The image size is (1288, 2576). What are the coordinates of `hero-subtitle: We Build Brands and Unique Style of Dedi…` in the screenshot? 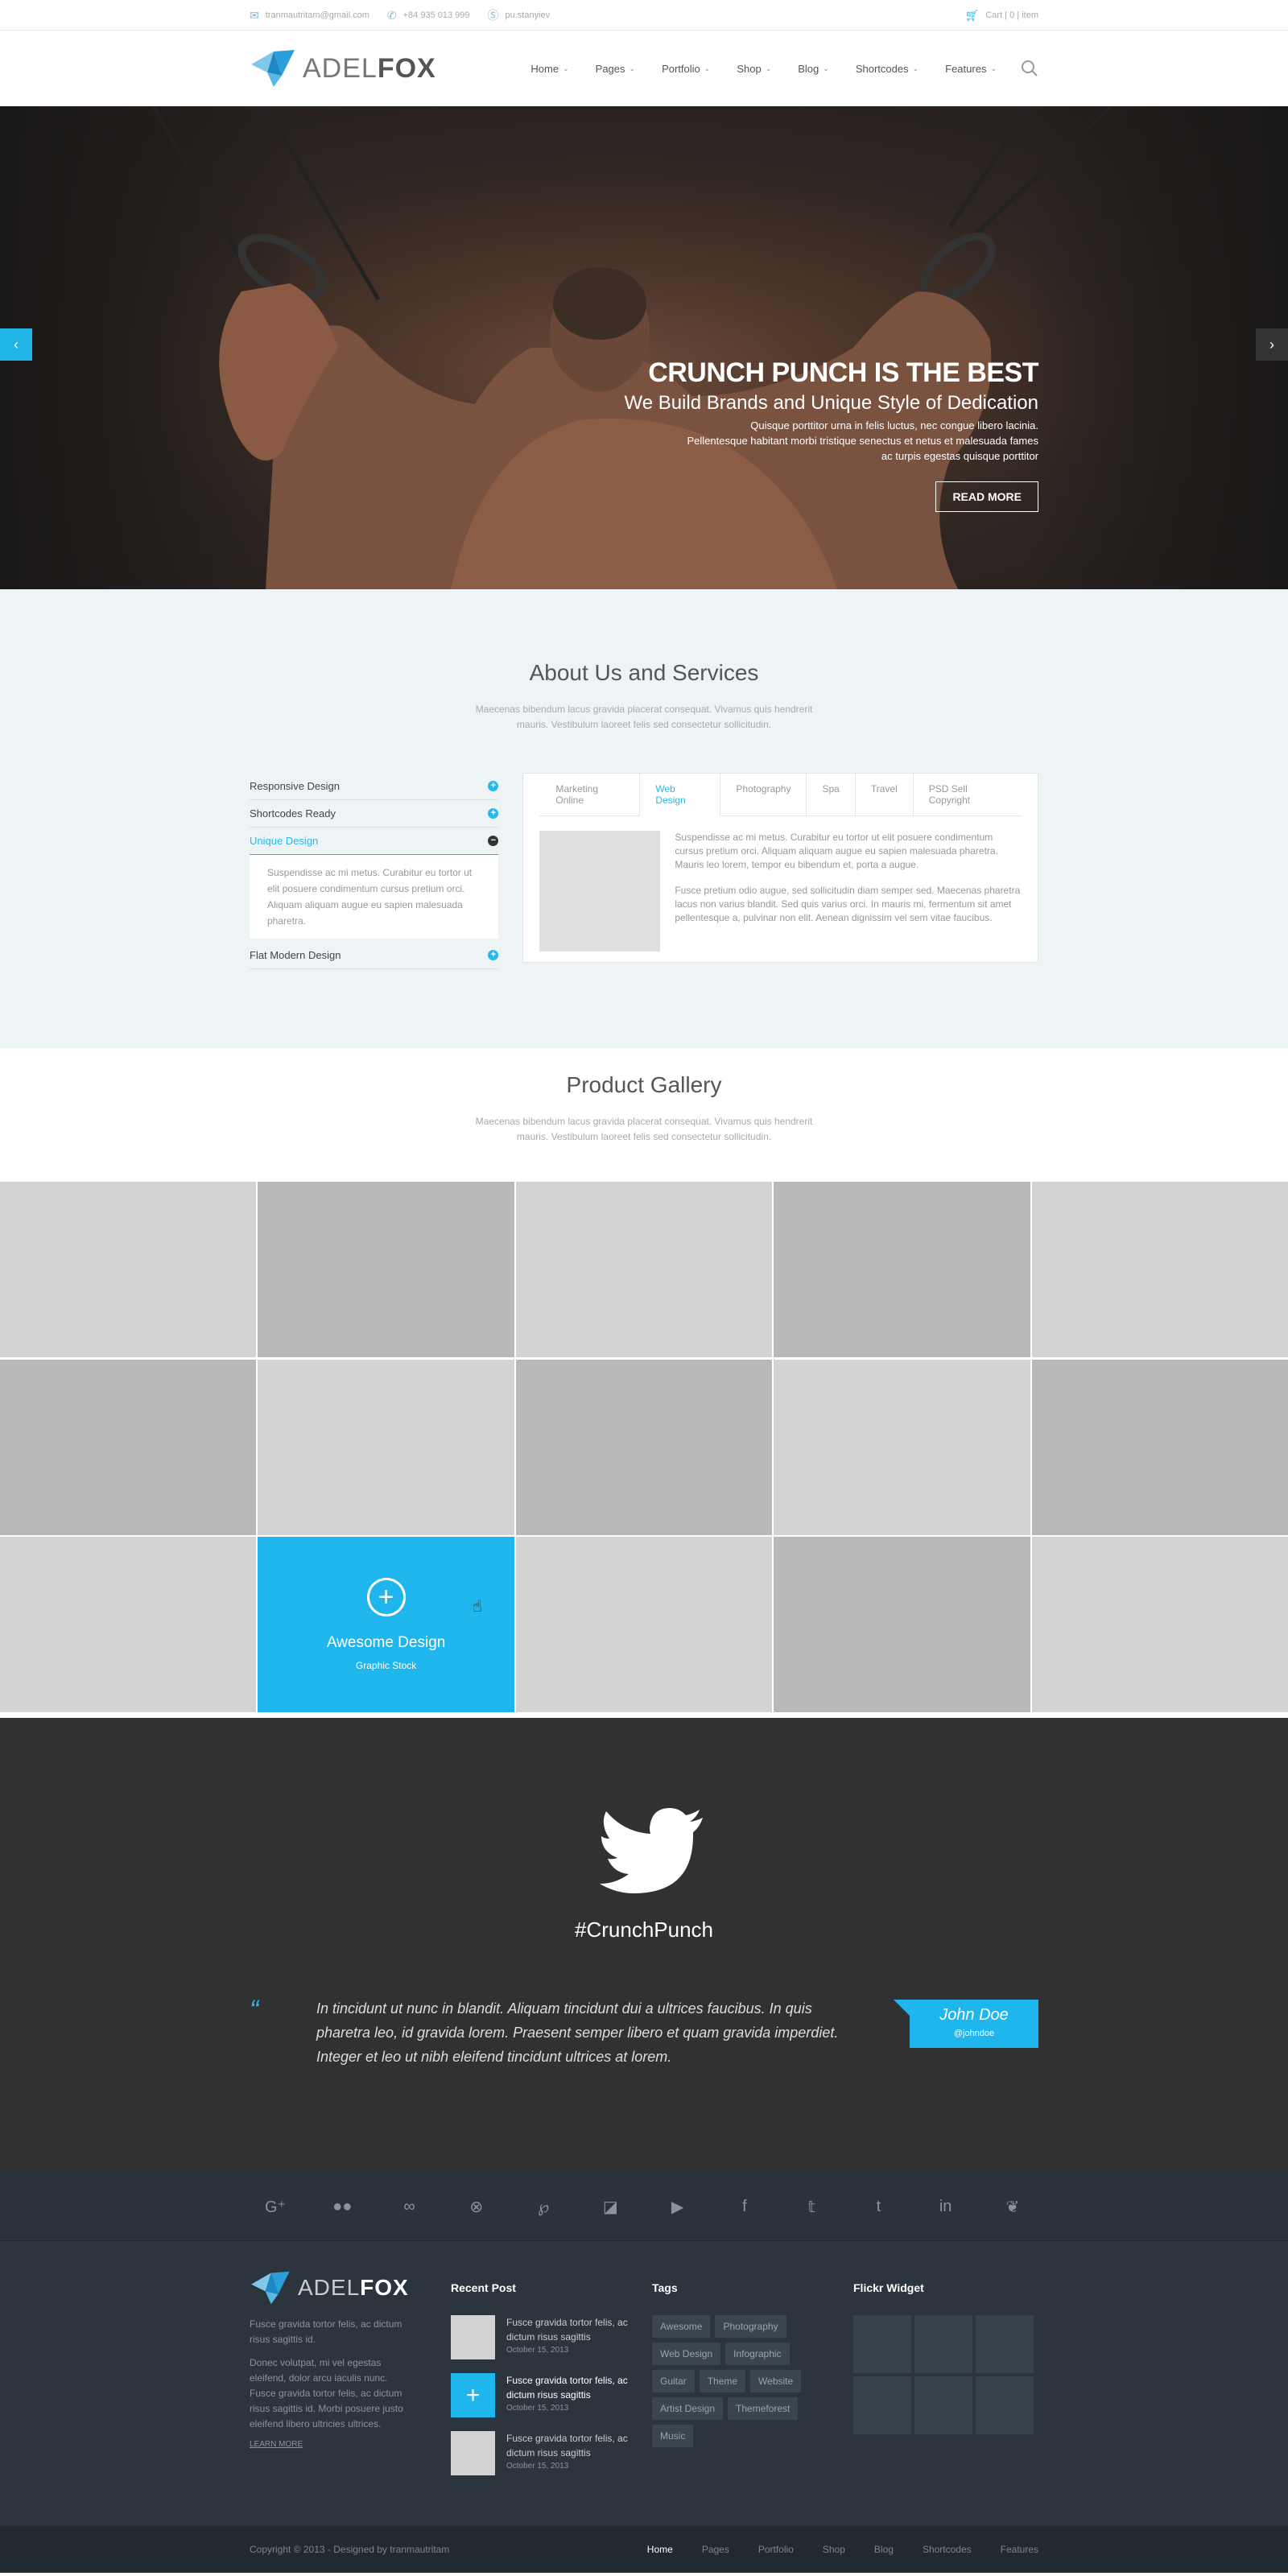 It's located at (831, 403).